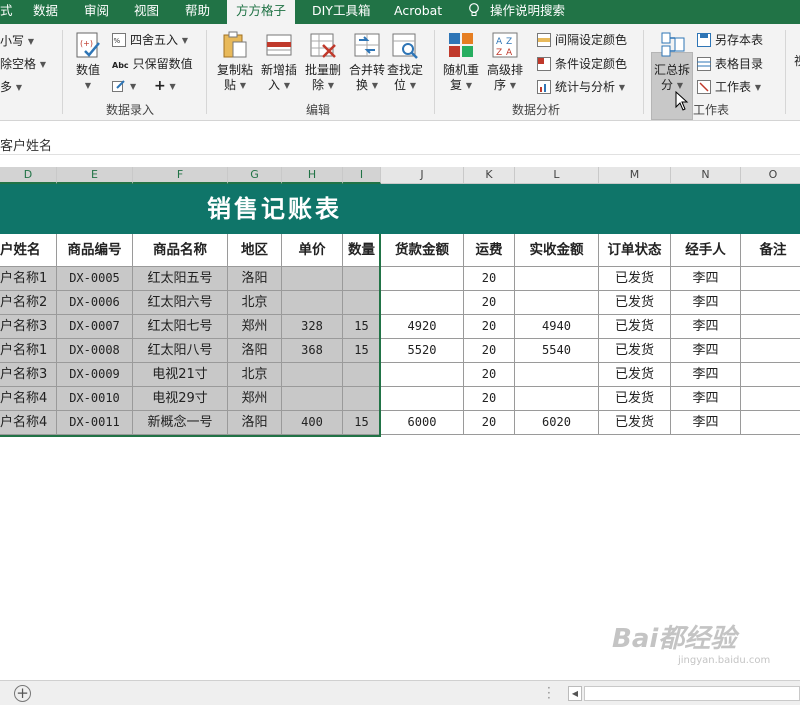 The width and height of the screenshot is (800, 705). What do you see at coordinates (581, 86) in the screenshot?
I see `stats-analysis-button: 统计与分析 ▼` at bounding box center [581, 86].